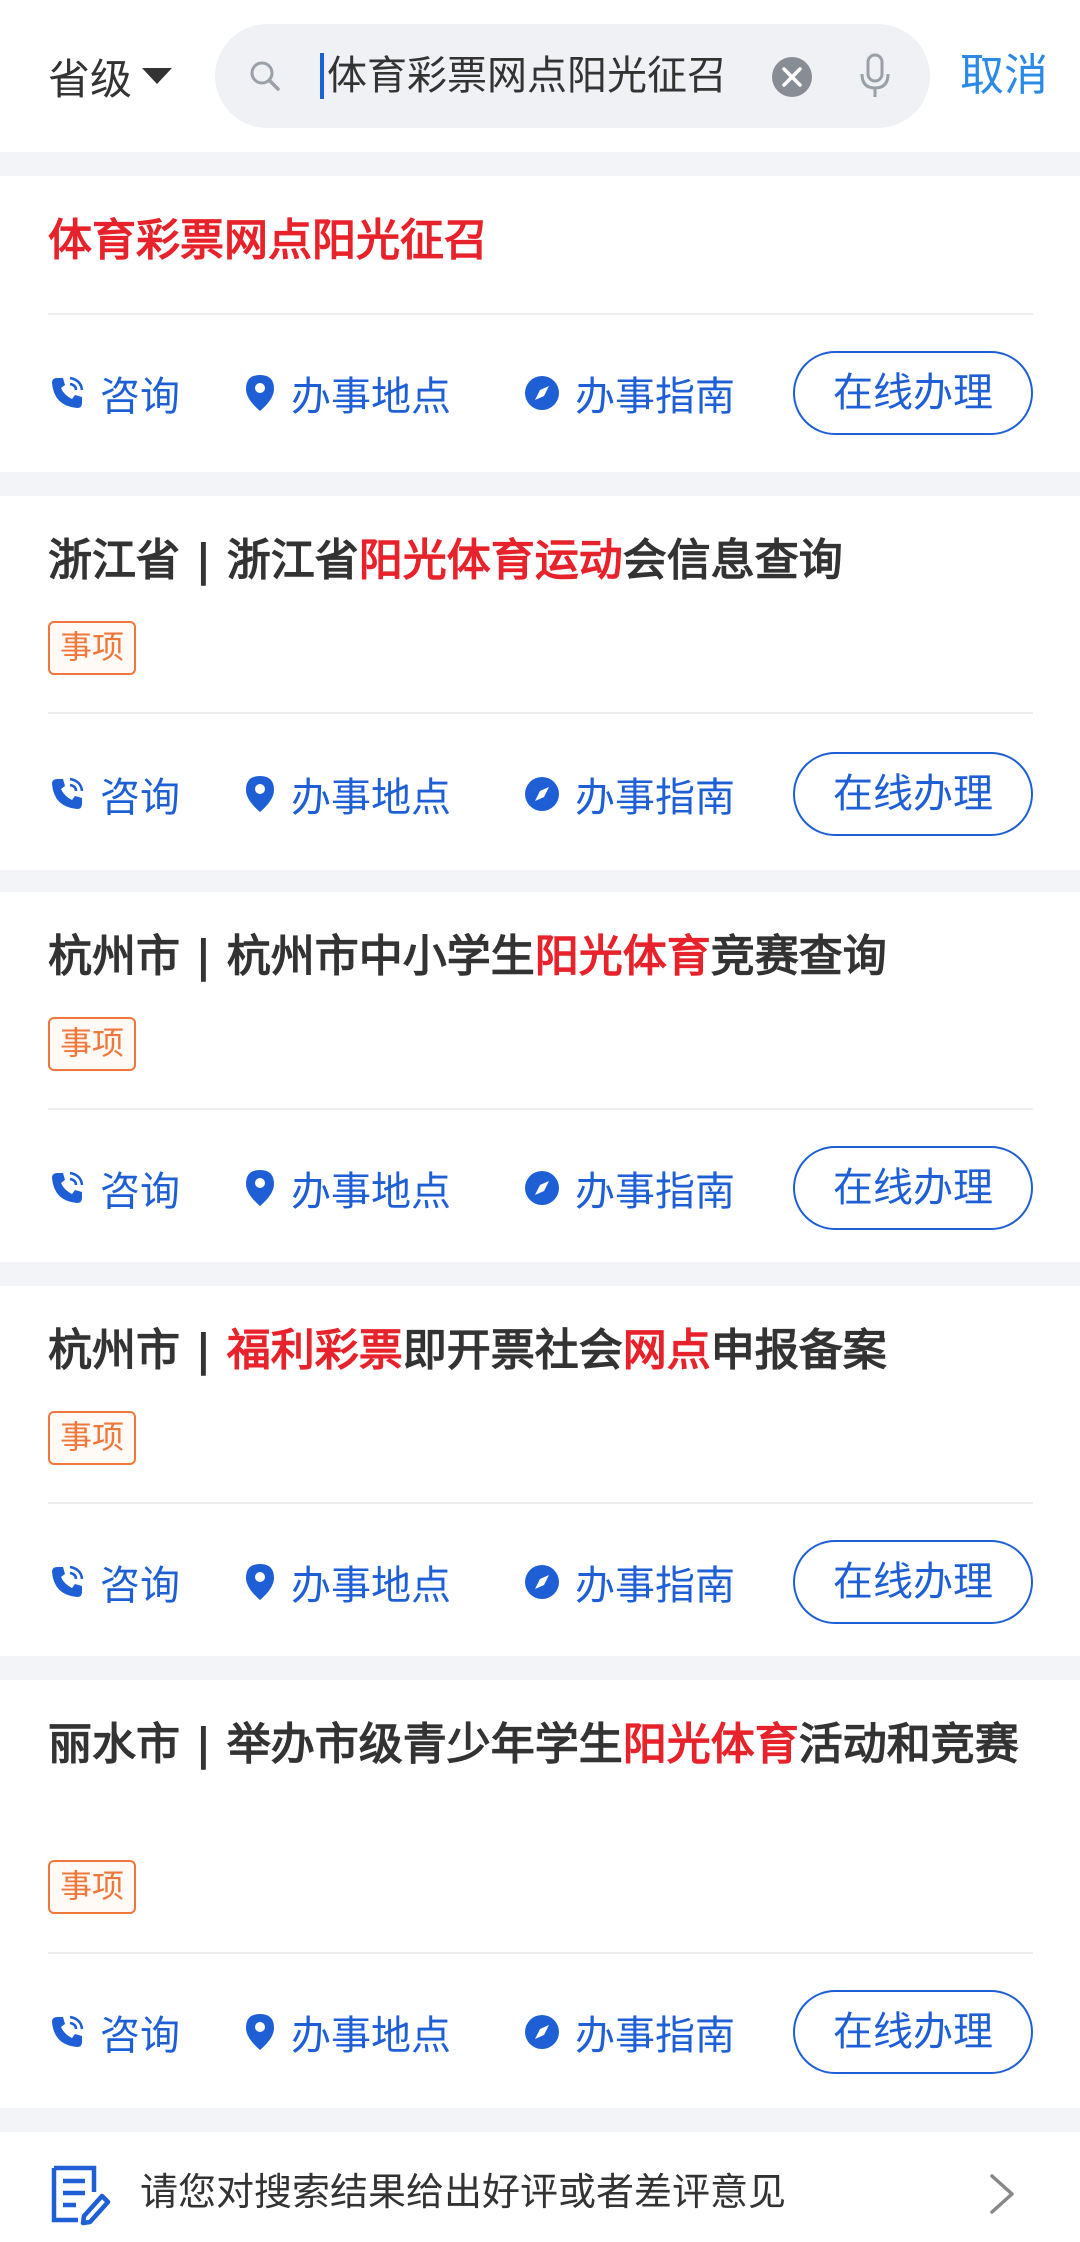 The width and height of the screenshot is (1080, 2242). I want to click on feedback-note-icon, so click(81, 2195).